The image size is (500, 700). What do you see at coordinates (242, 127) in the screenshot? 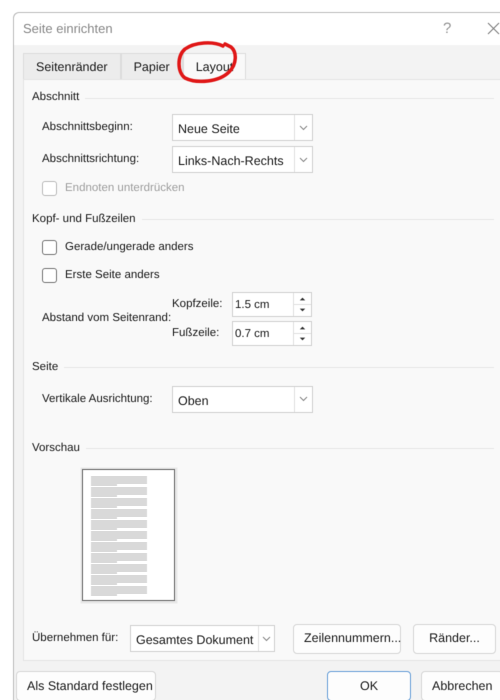
I see `dropdown: Neue Seite` at bounding box center [242, 127].